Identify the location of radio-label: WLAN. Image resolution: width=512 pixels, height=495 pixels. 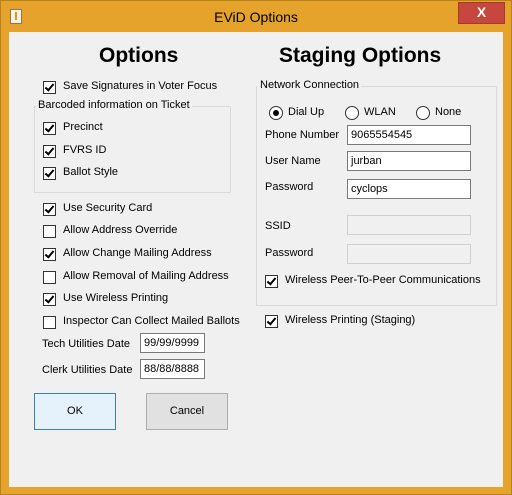
(380, 112).